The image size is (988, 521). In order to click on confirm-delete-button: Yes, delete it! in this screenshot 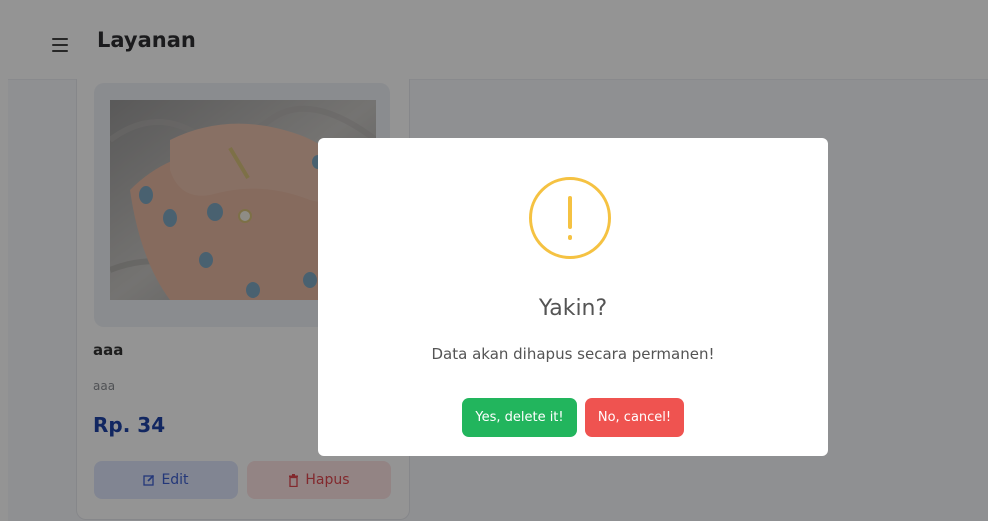, I will do `click(519, 417)`.